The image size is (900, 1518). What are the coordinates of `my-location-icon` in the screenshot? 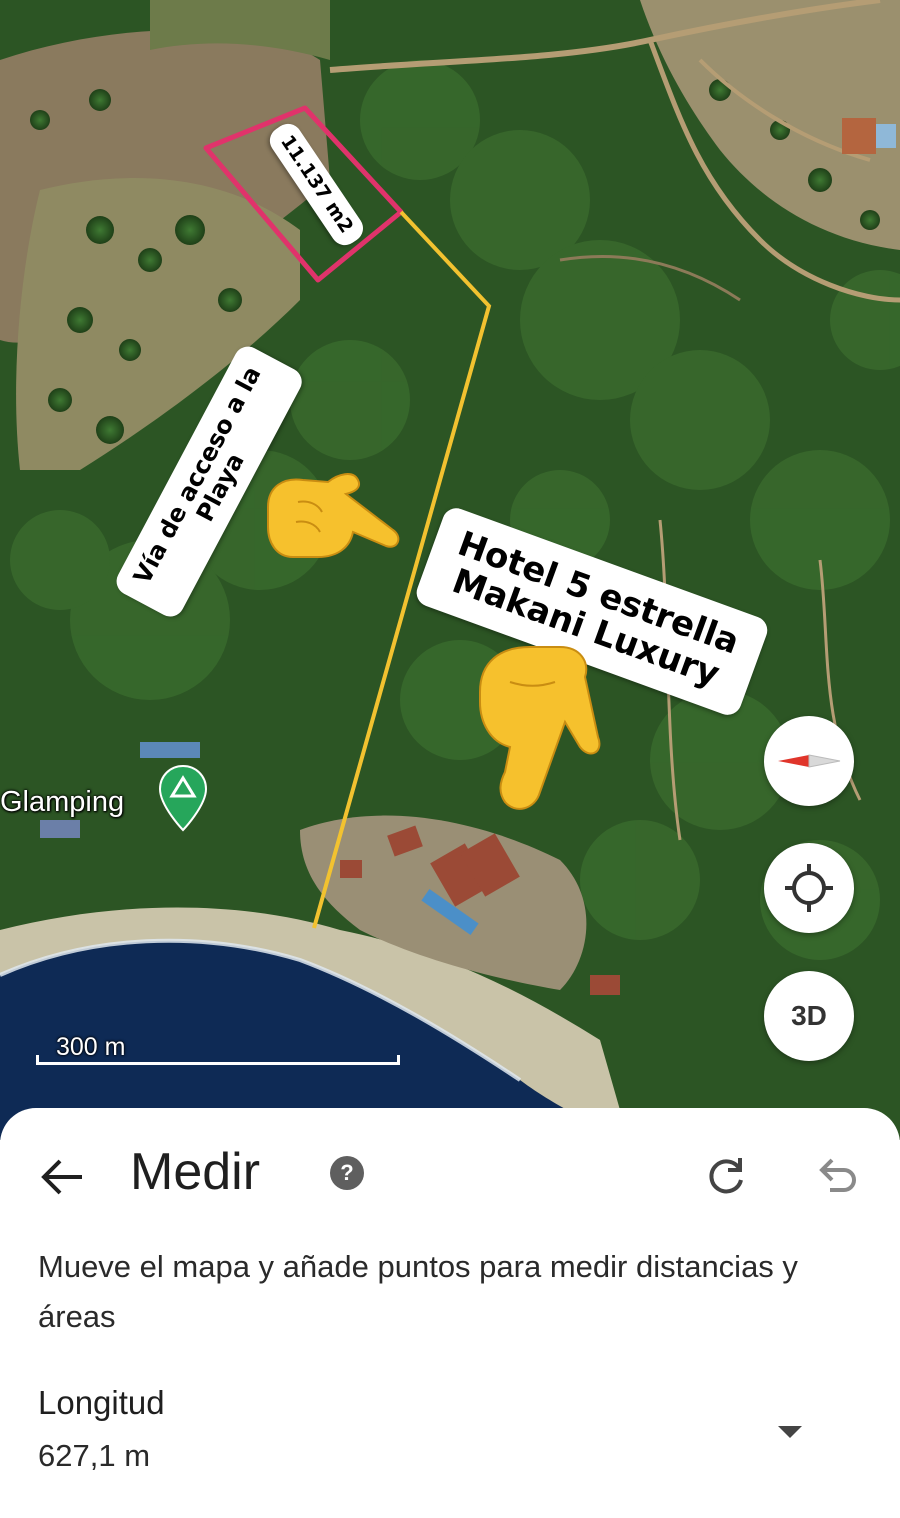 It's located at (809, 888).